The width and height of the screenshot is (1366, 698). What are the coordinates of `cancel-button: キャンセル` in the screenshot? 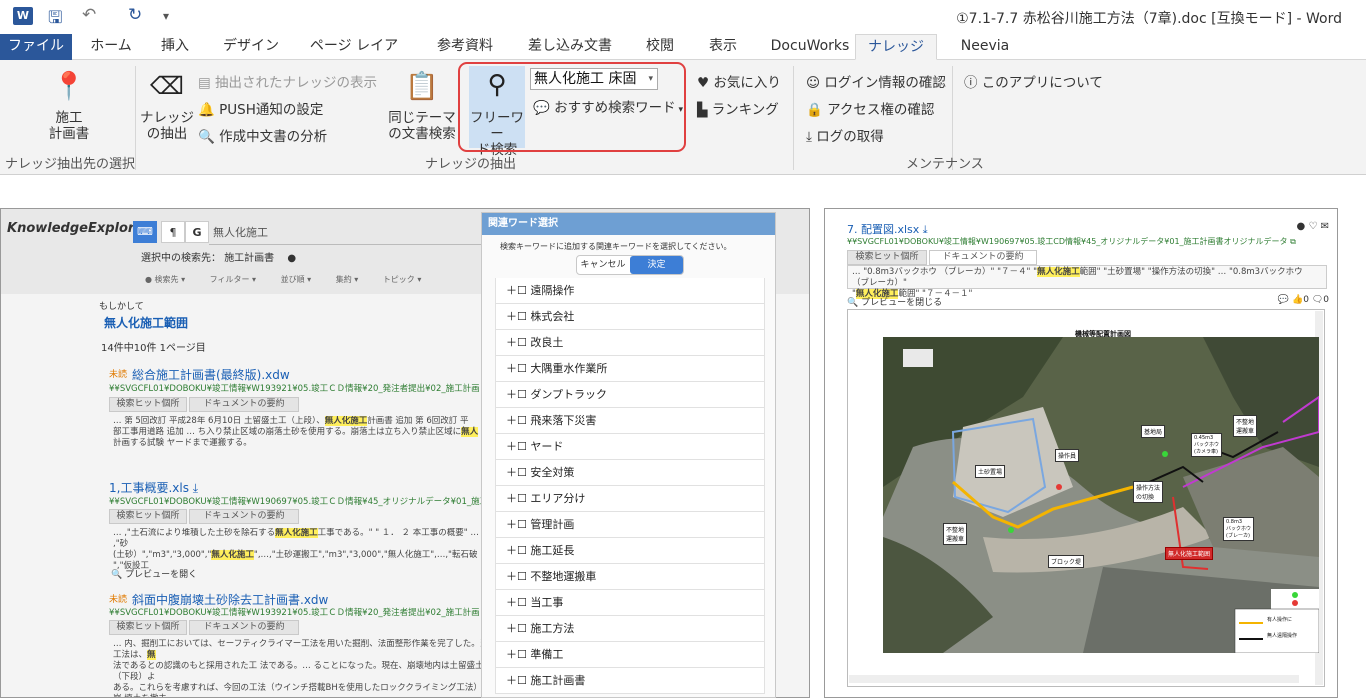 It's located at (603, 265).